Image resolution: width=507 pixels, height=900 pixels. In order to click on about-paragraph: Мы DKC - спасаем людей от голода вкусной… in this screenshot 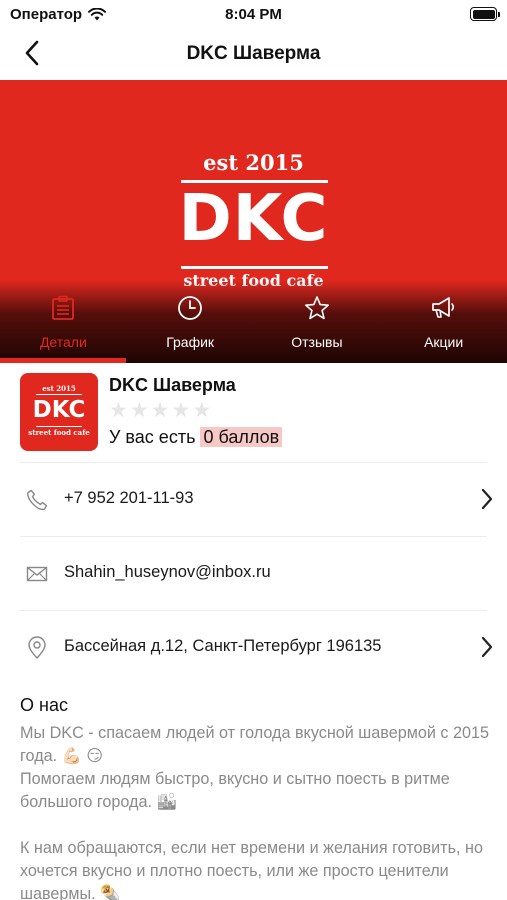, I will do `click(254, 744)`.